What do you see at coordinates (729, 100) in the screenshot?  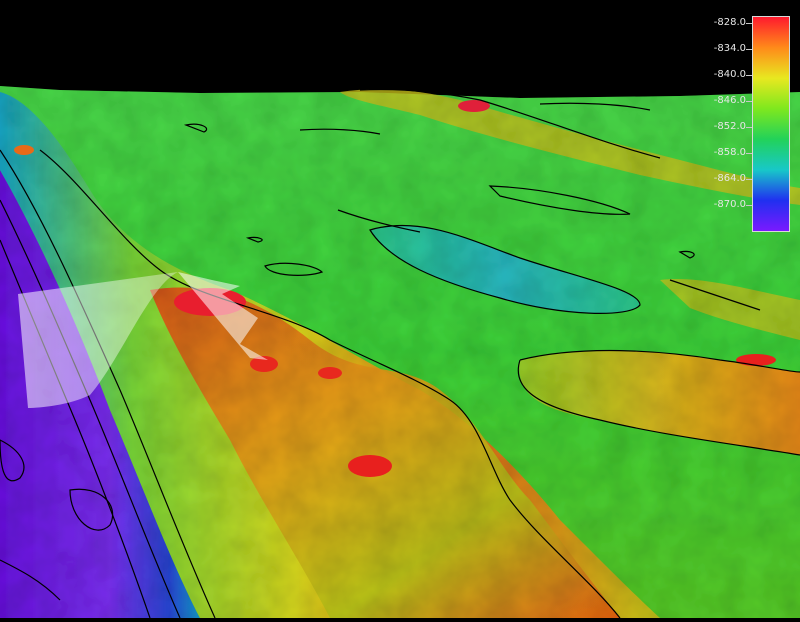 I see `legend-label-3: -846.0` at bounding box center [729, 100].